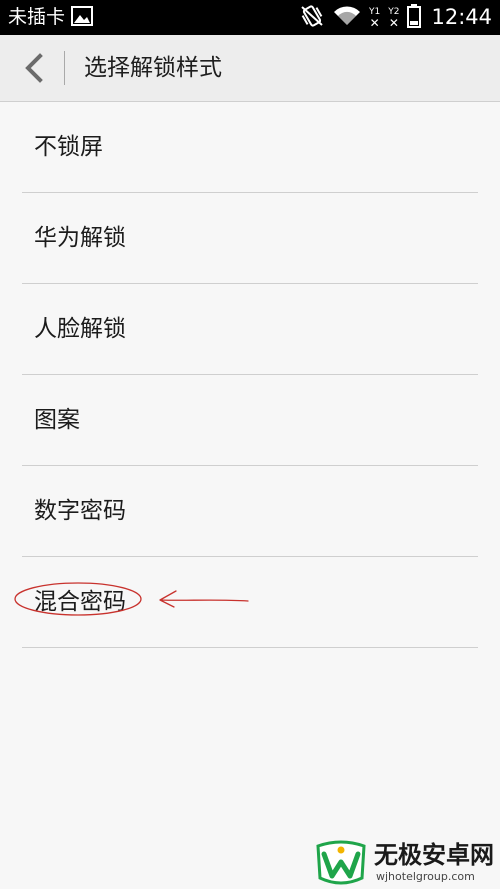  Describe the element at coordinates (341, 862) in the screenshot. I see `watermark-logo-icon` at that location.